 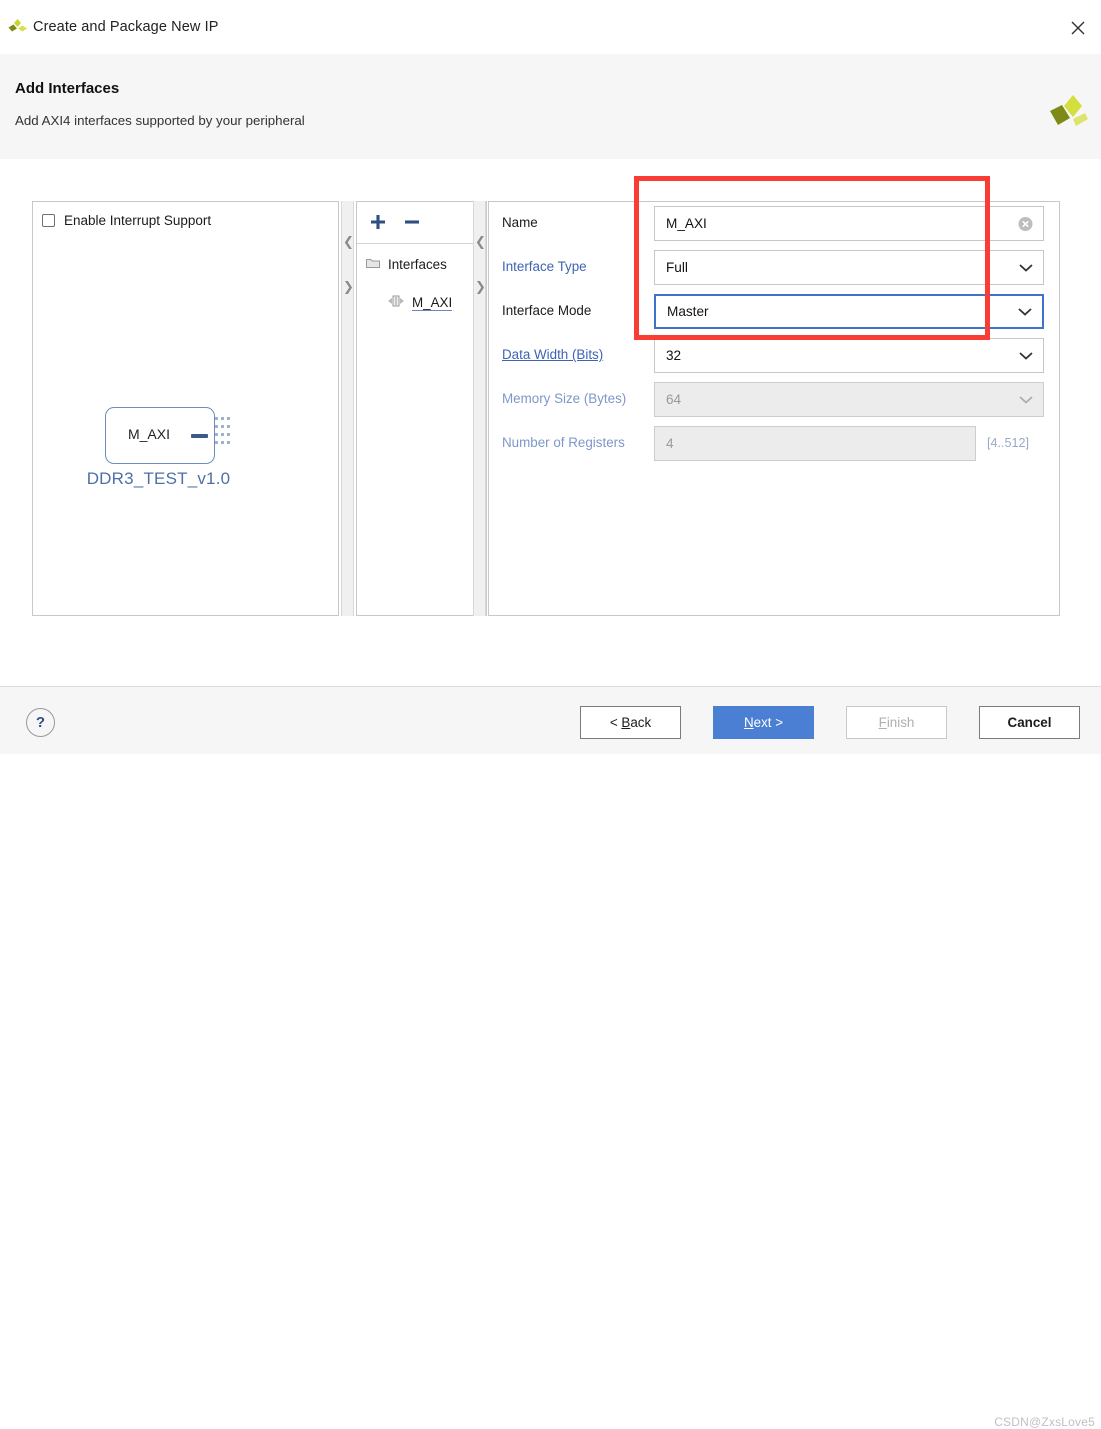 What do you see at coordinates (520, 222) in the screenshot?
I see `name-label: Name` at bounding box center [520, 222].